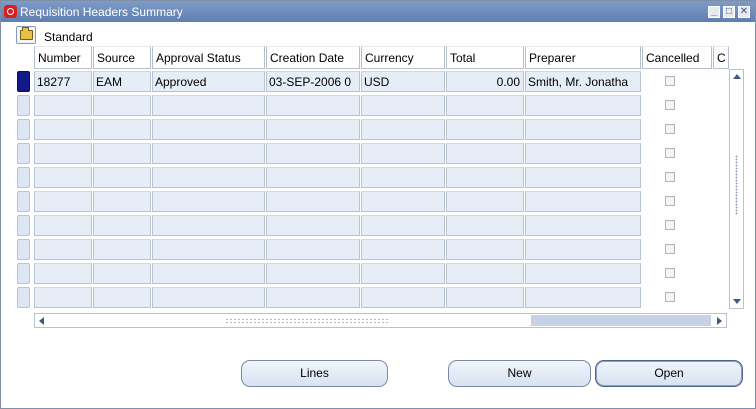  What do you see at coordinates (485, 81) in the screenshot?
I see `cell-total: 0.00` at bounding box center [485, 81].